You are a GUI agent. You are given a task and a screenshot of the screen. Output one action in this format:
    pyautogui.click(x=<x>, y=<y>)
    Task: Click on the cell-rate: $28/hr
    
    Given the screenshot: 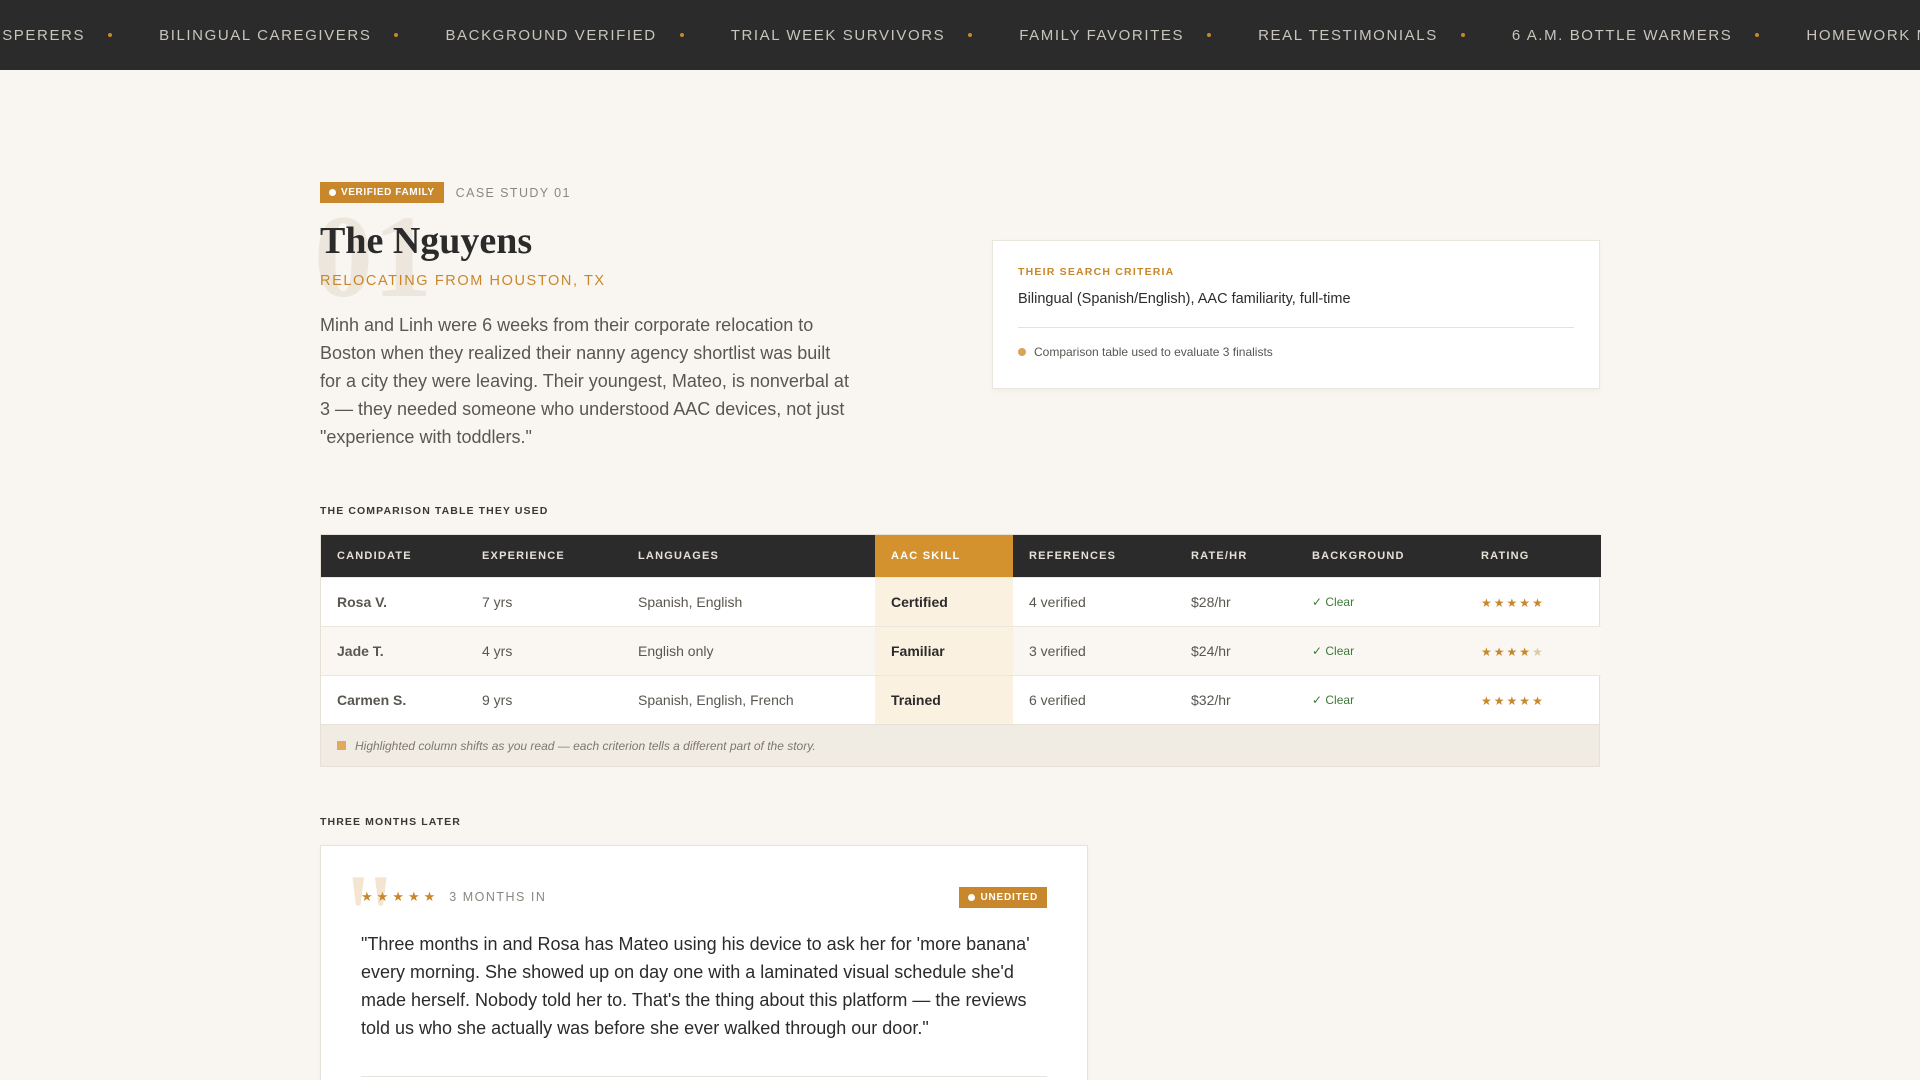 What is the action you would take?
    pyautogui.click(x=1211, y=601)
    